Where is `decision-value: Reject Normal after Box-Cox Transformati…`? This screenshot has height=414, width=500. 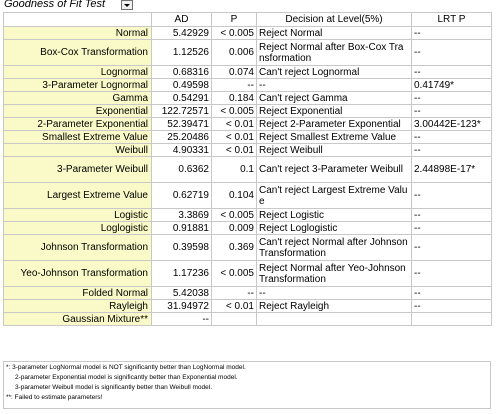 decision-value: Reject Normal after Box-Cox Transformati… is located at coordinates (334, 52).